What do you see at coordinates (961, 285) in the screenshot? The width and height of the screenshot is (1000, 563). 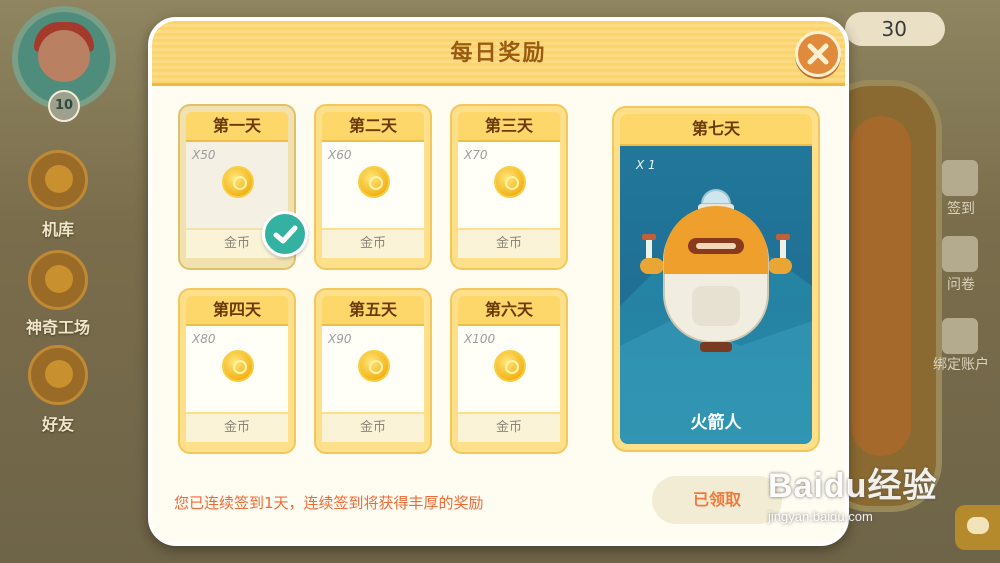 I see `right-menu-label-survey: 问卷` at bounding box center [961, 285].